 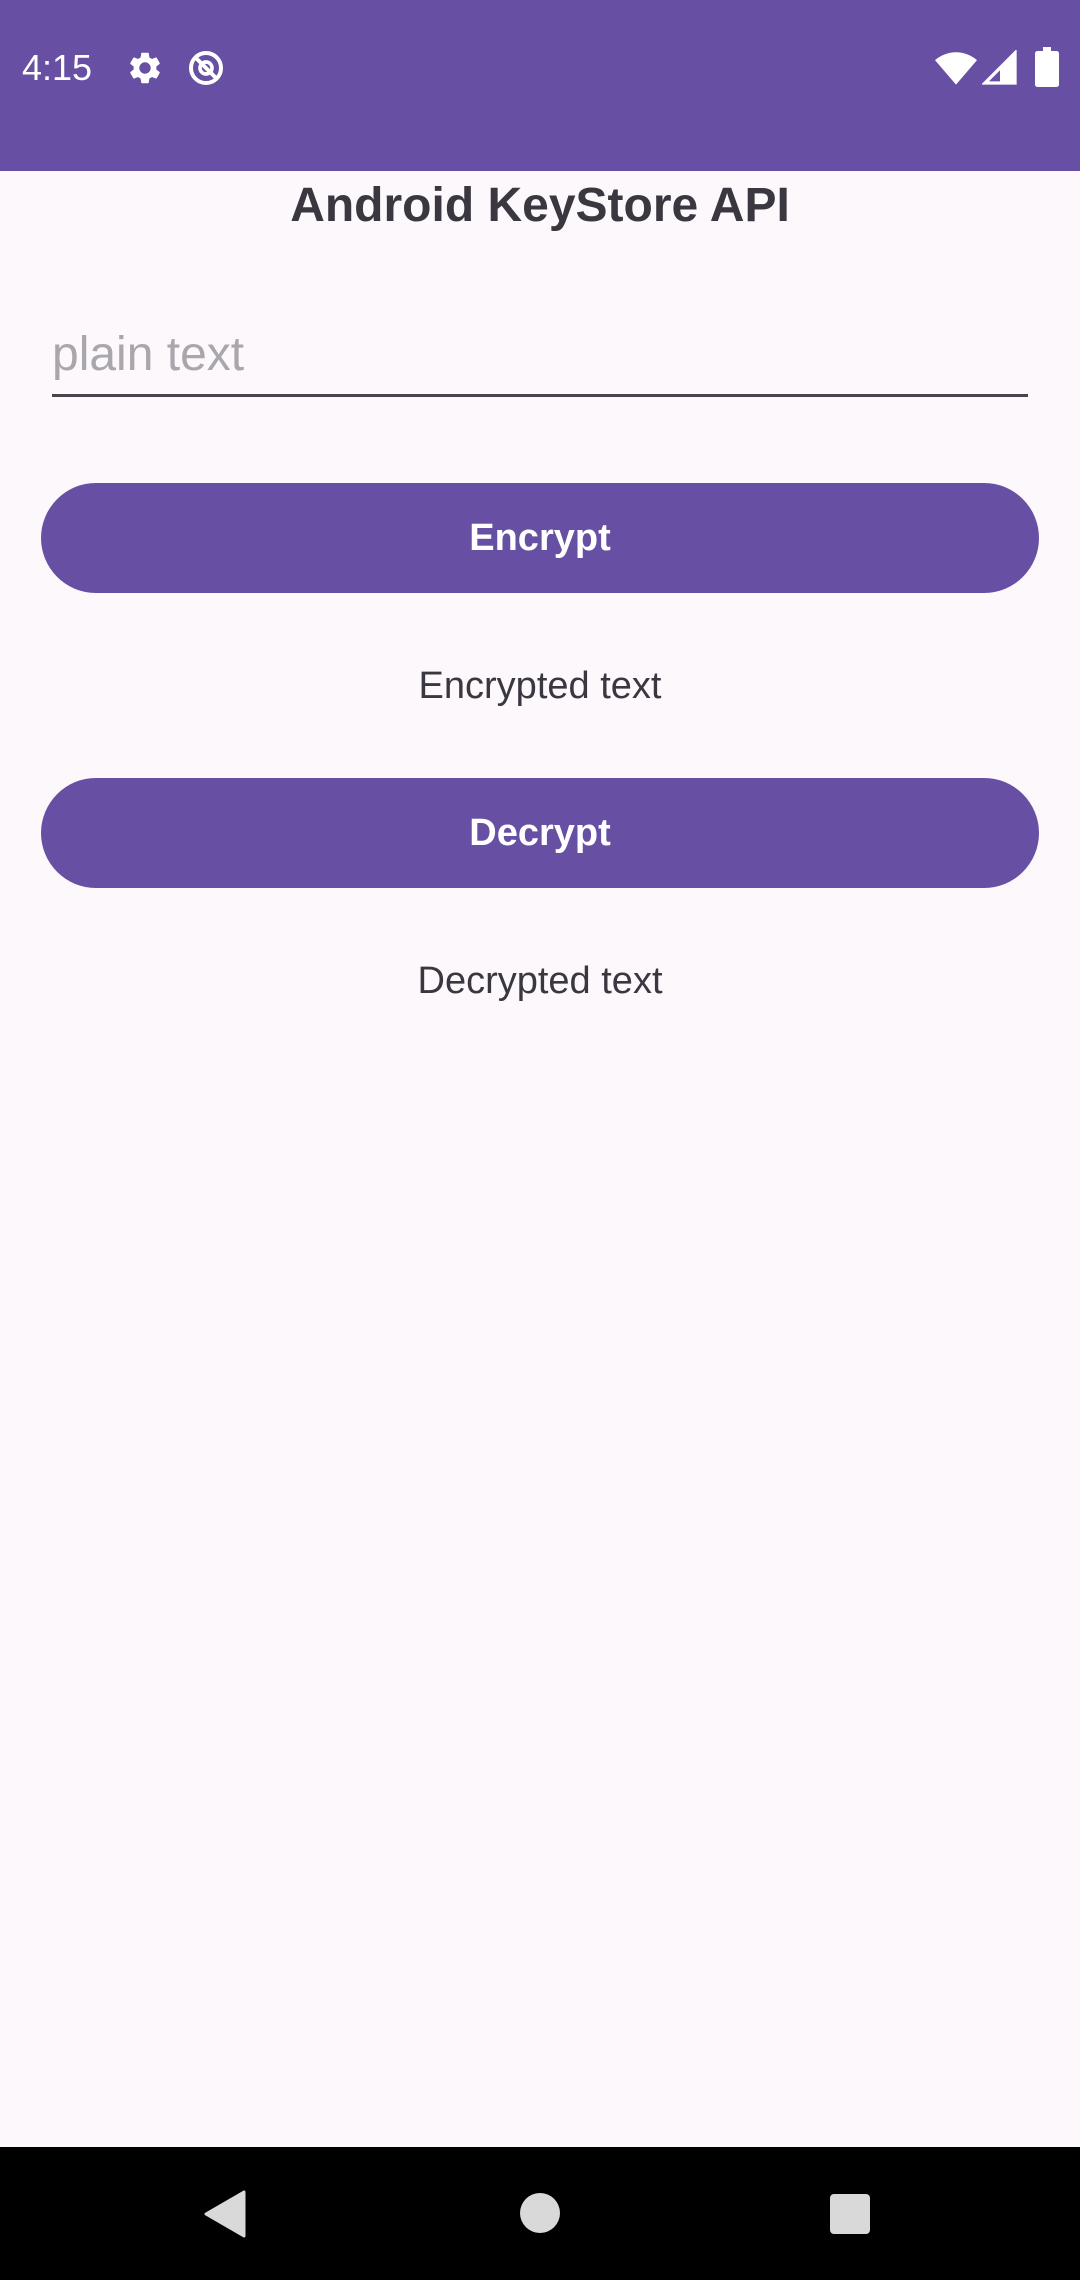 I want to click on gear-icon, so click(x=145, y=68).